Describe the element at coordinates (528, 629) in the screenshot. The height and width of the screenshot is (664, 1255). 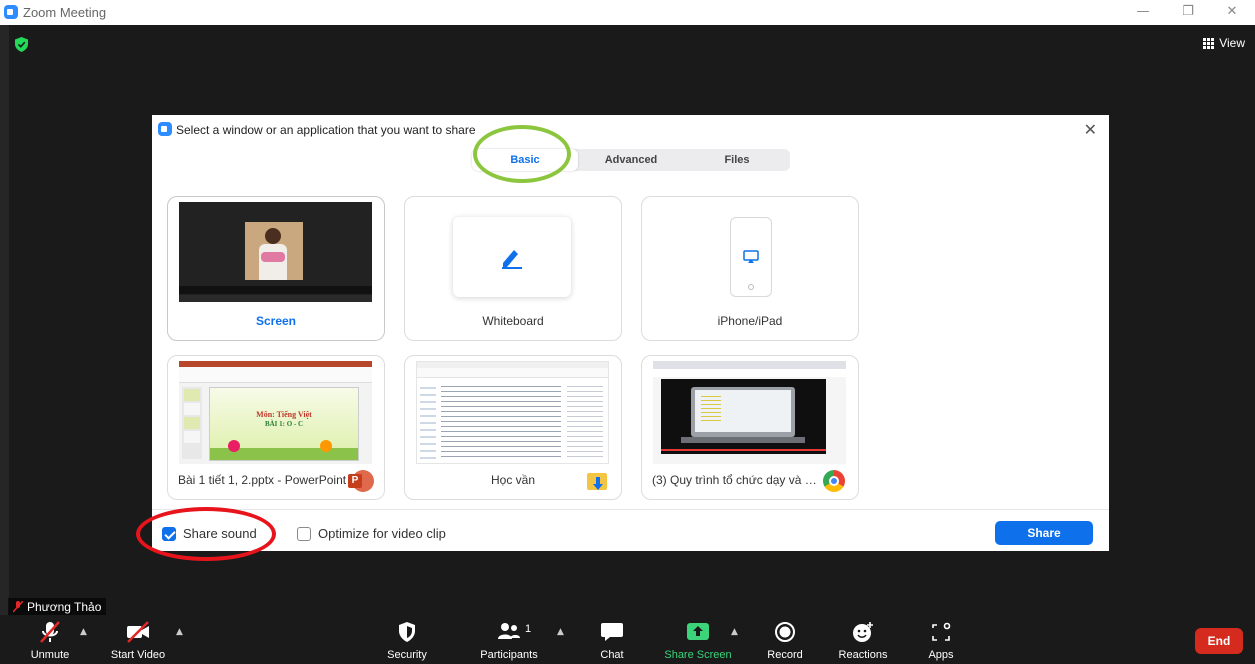
I see `participants-count: 1` at that location.